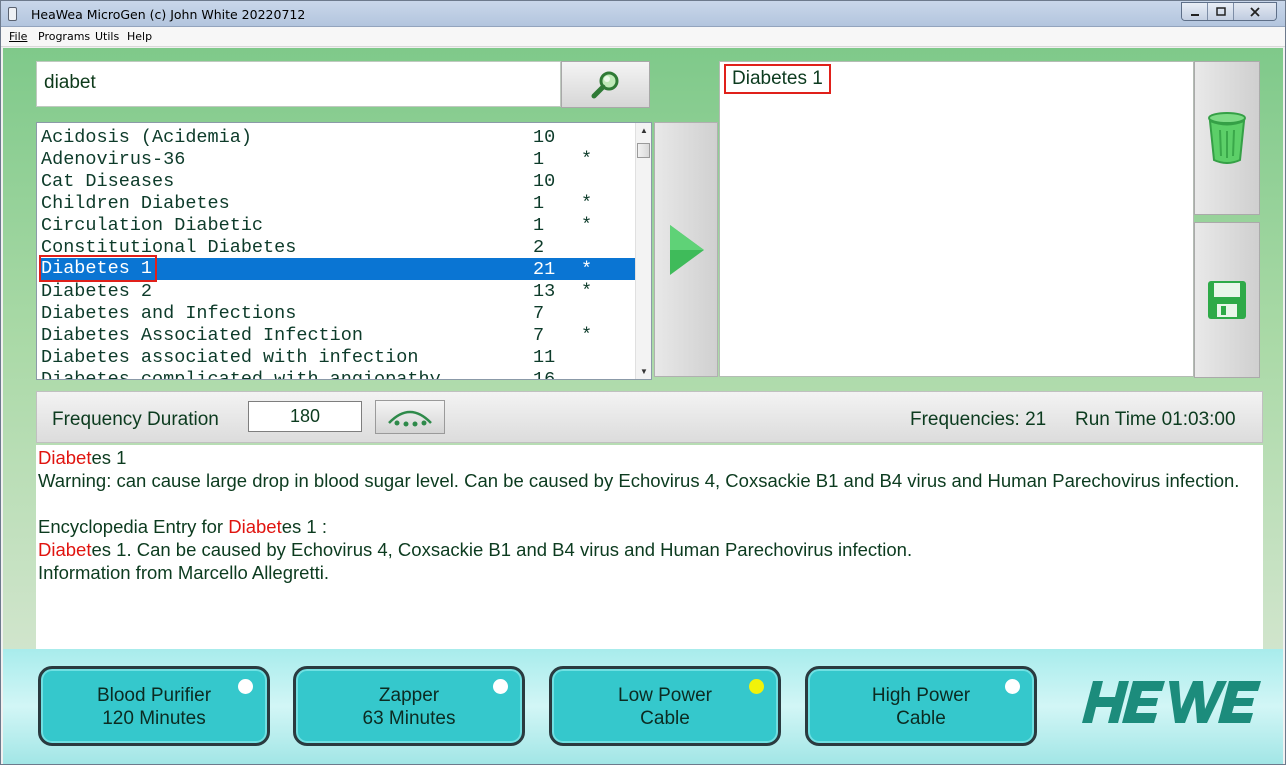 The image size is (1286, 765). Describe the element at coordinates (18, 36) in the screenshot. I see `menu-file: File` at that location.